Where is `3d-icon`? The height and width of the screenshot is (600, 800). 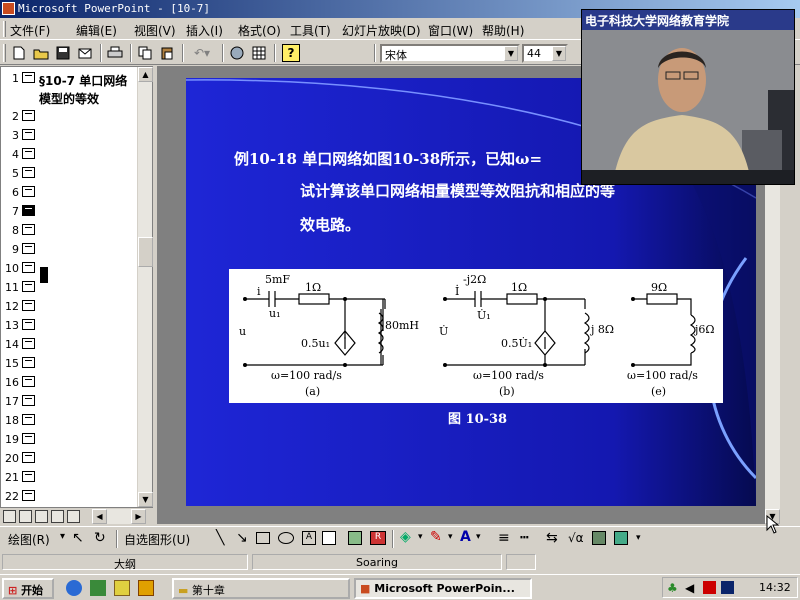 3d-icon is located at coordinates (621, 538).